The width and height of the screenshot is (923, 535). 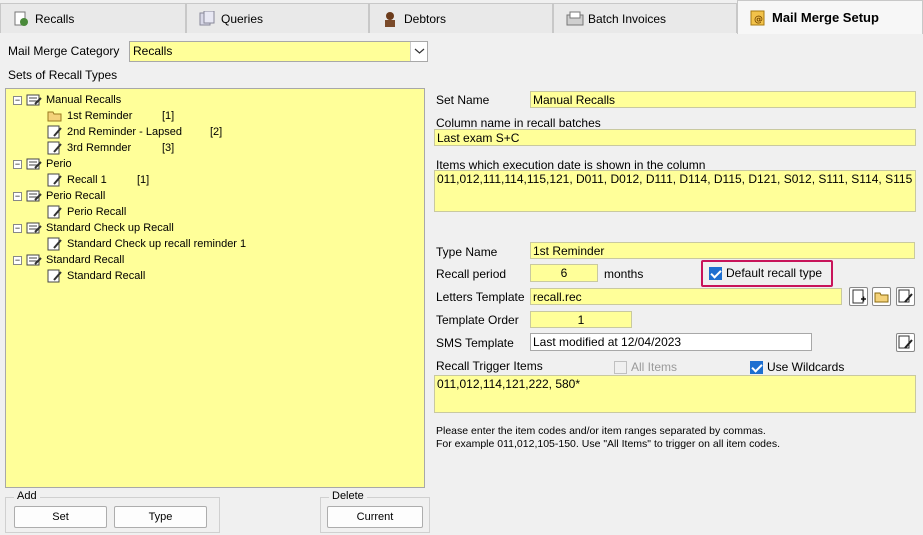 I want to click on delete-group-label: Delete, so click(x=348, y=496).